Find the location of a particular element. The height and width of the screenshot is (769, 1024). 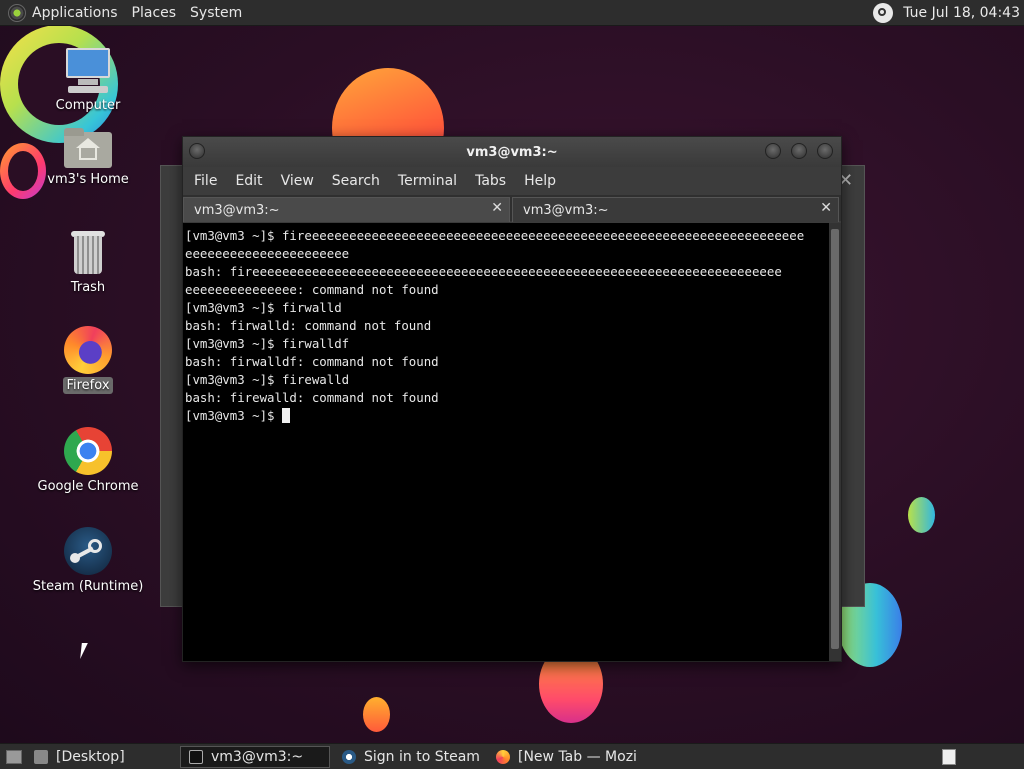

distro-logo-icon is located at coordinates (17, 12).